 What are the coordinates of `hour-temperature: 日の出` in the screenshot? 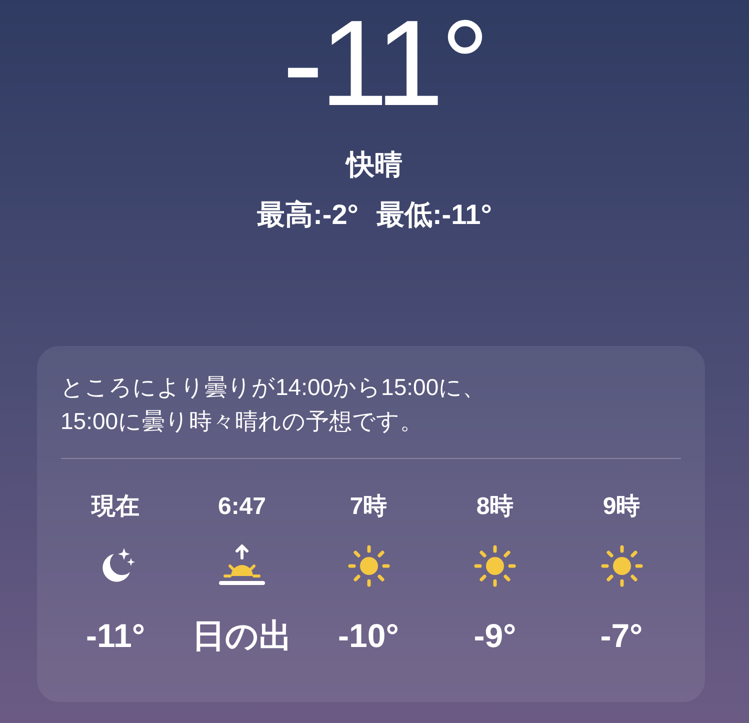 It's located at (242, 636).